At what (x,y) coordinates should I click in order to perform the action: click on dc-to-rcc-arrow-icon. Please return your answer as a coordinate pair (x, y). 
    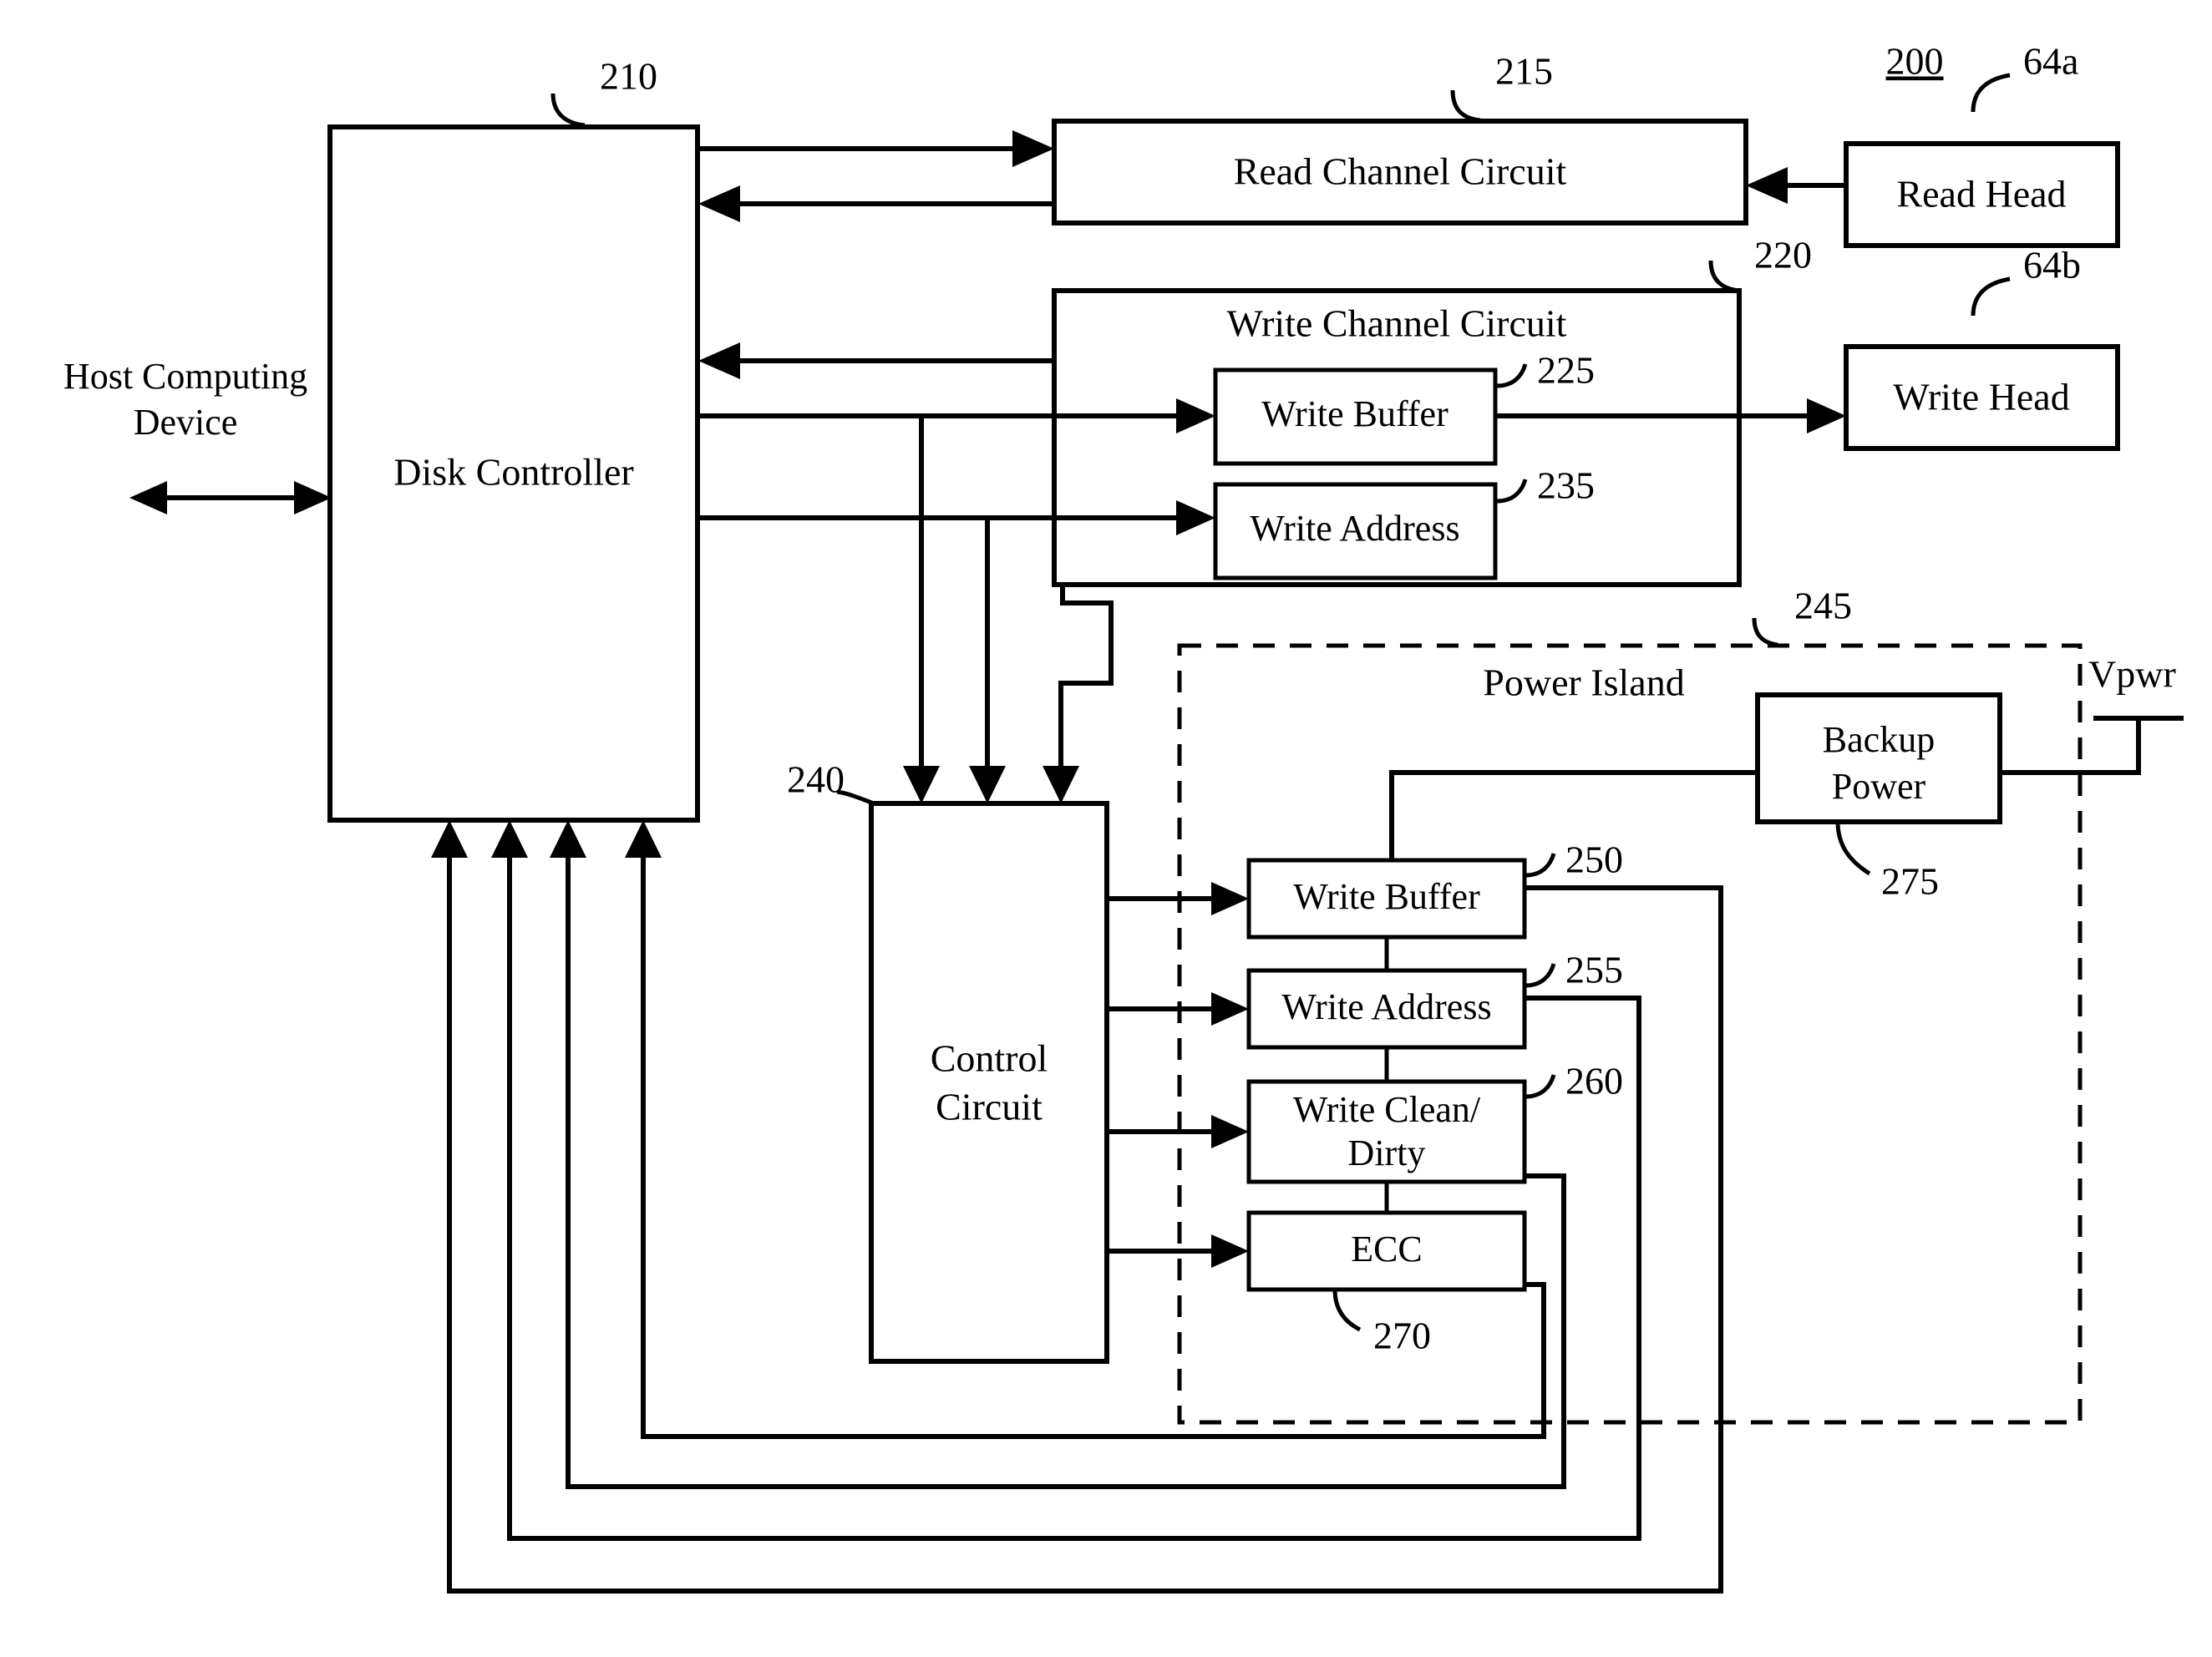
    Looking at the image, I should click on (1033, 148).